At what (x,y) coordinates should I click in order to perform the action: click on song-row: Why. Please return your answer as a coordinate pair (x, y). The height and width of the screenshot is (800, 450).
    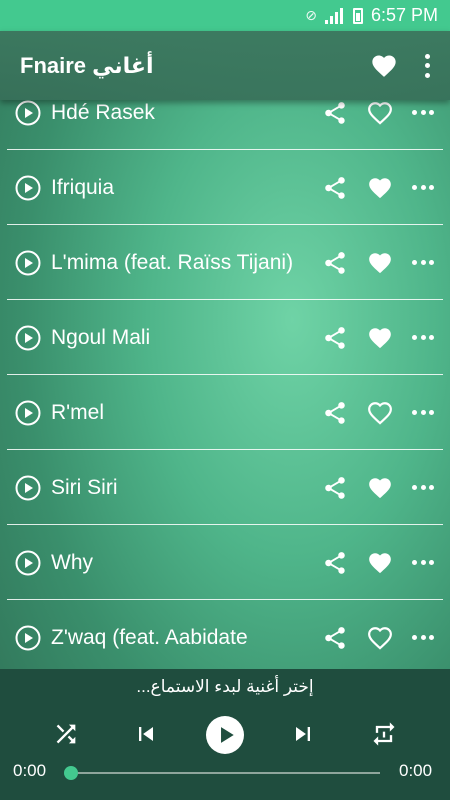
    Looking at the image, I should click on (225, 562).